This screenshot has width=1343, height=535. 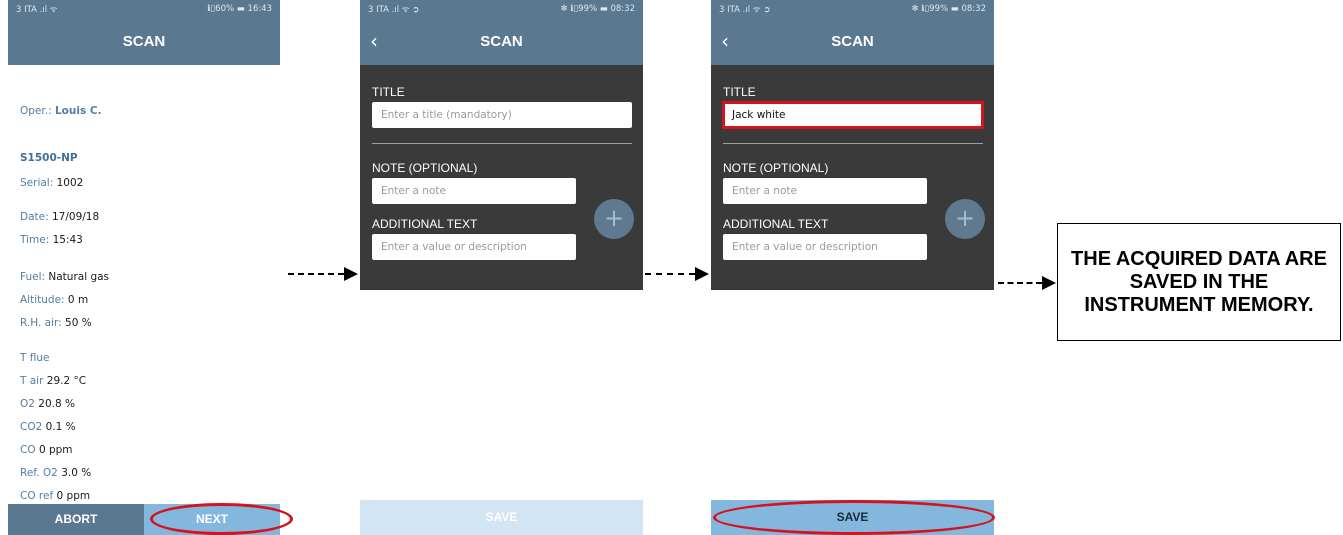 I want to click on serial-value: 1002, so click(x=70, y=183).